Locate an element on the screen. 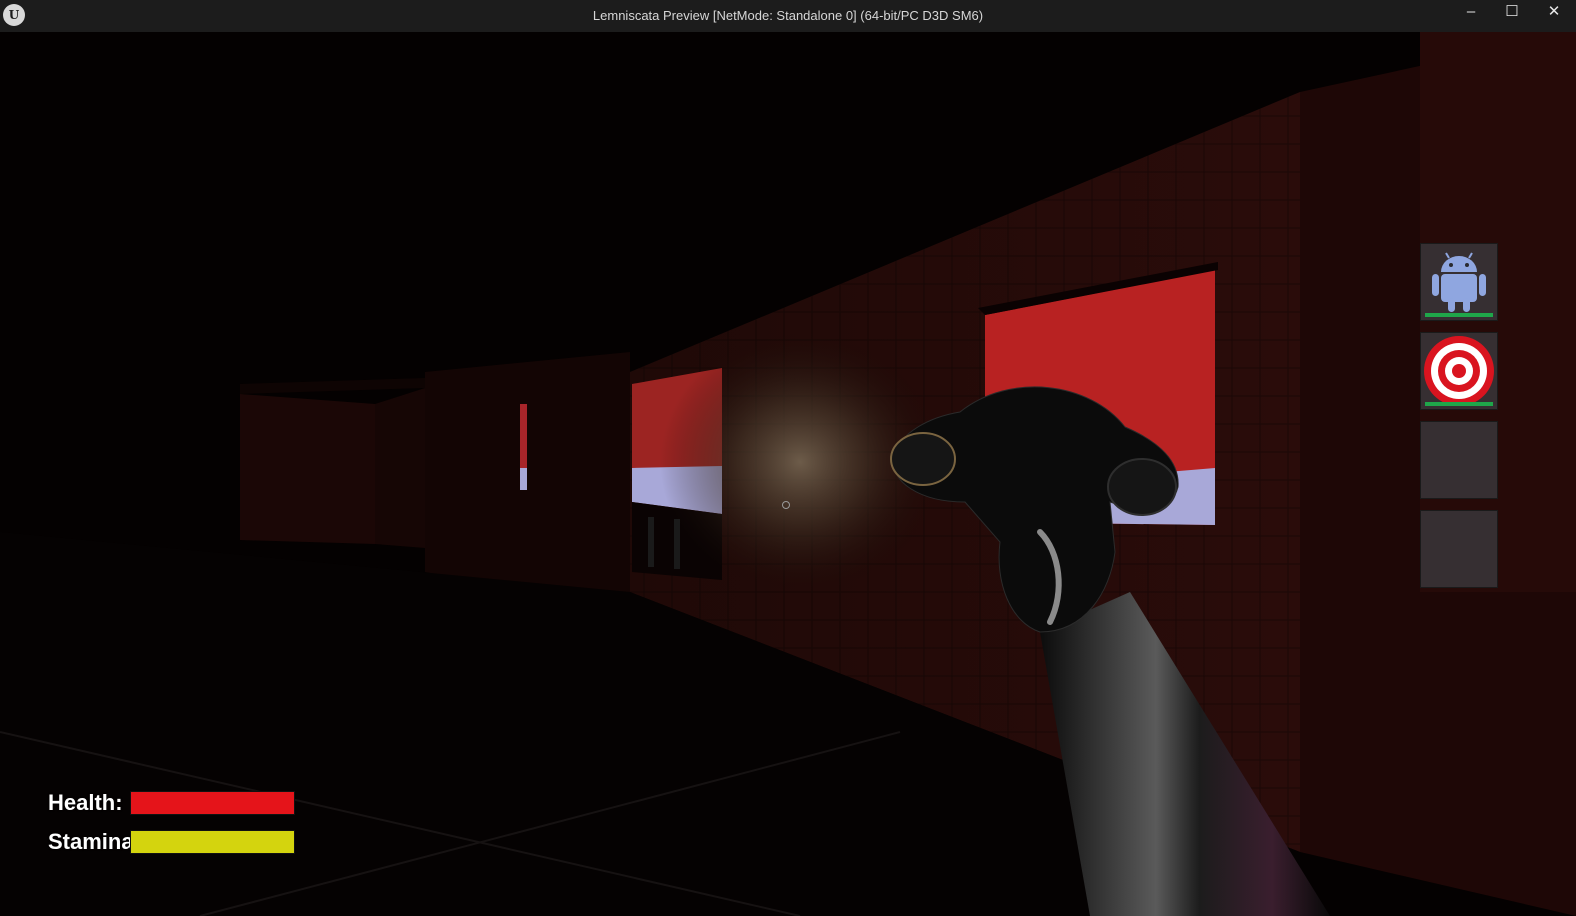 The image size is (1576, 916). target-bullseye-icon is located at coordinates (1459, 370).